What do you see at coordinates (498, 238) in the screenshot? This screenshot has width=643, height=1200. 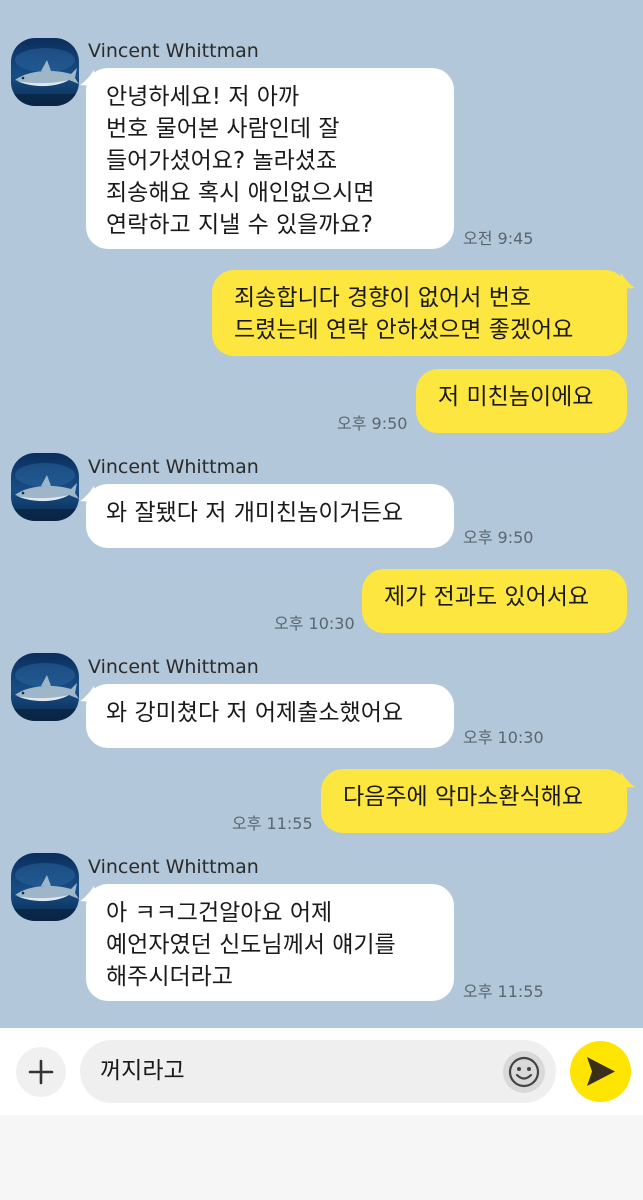 I see `message-time: 오전 9:45` at bounding box center [498, 238].